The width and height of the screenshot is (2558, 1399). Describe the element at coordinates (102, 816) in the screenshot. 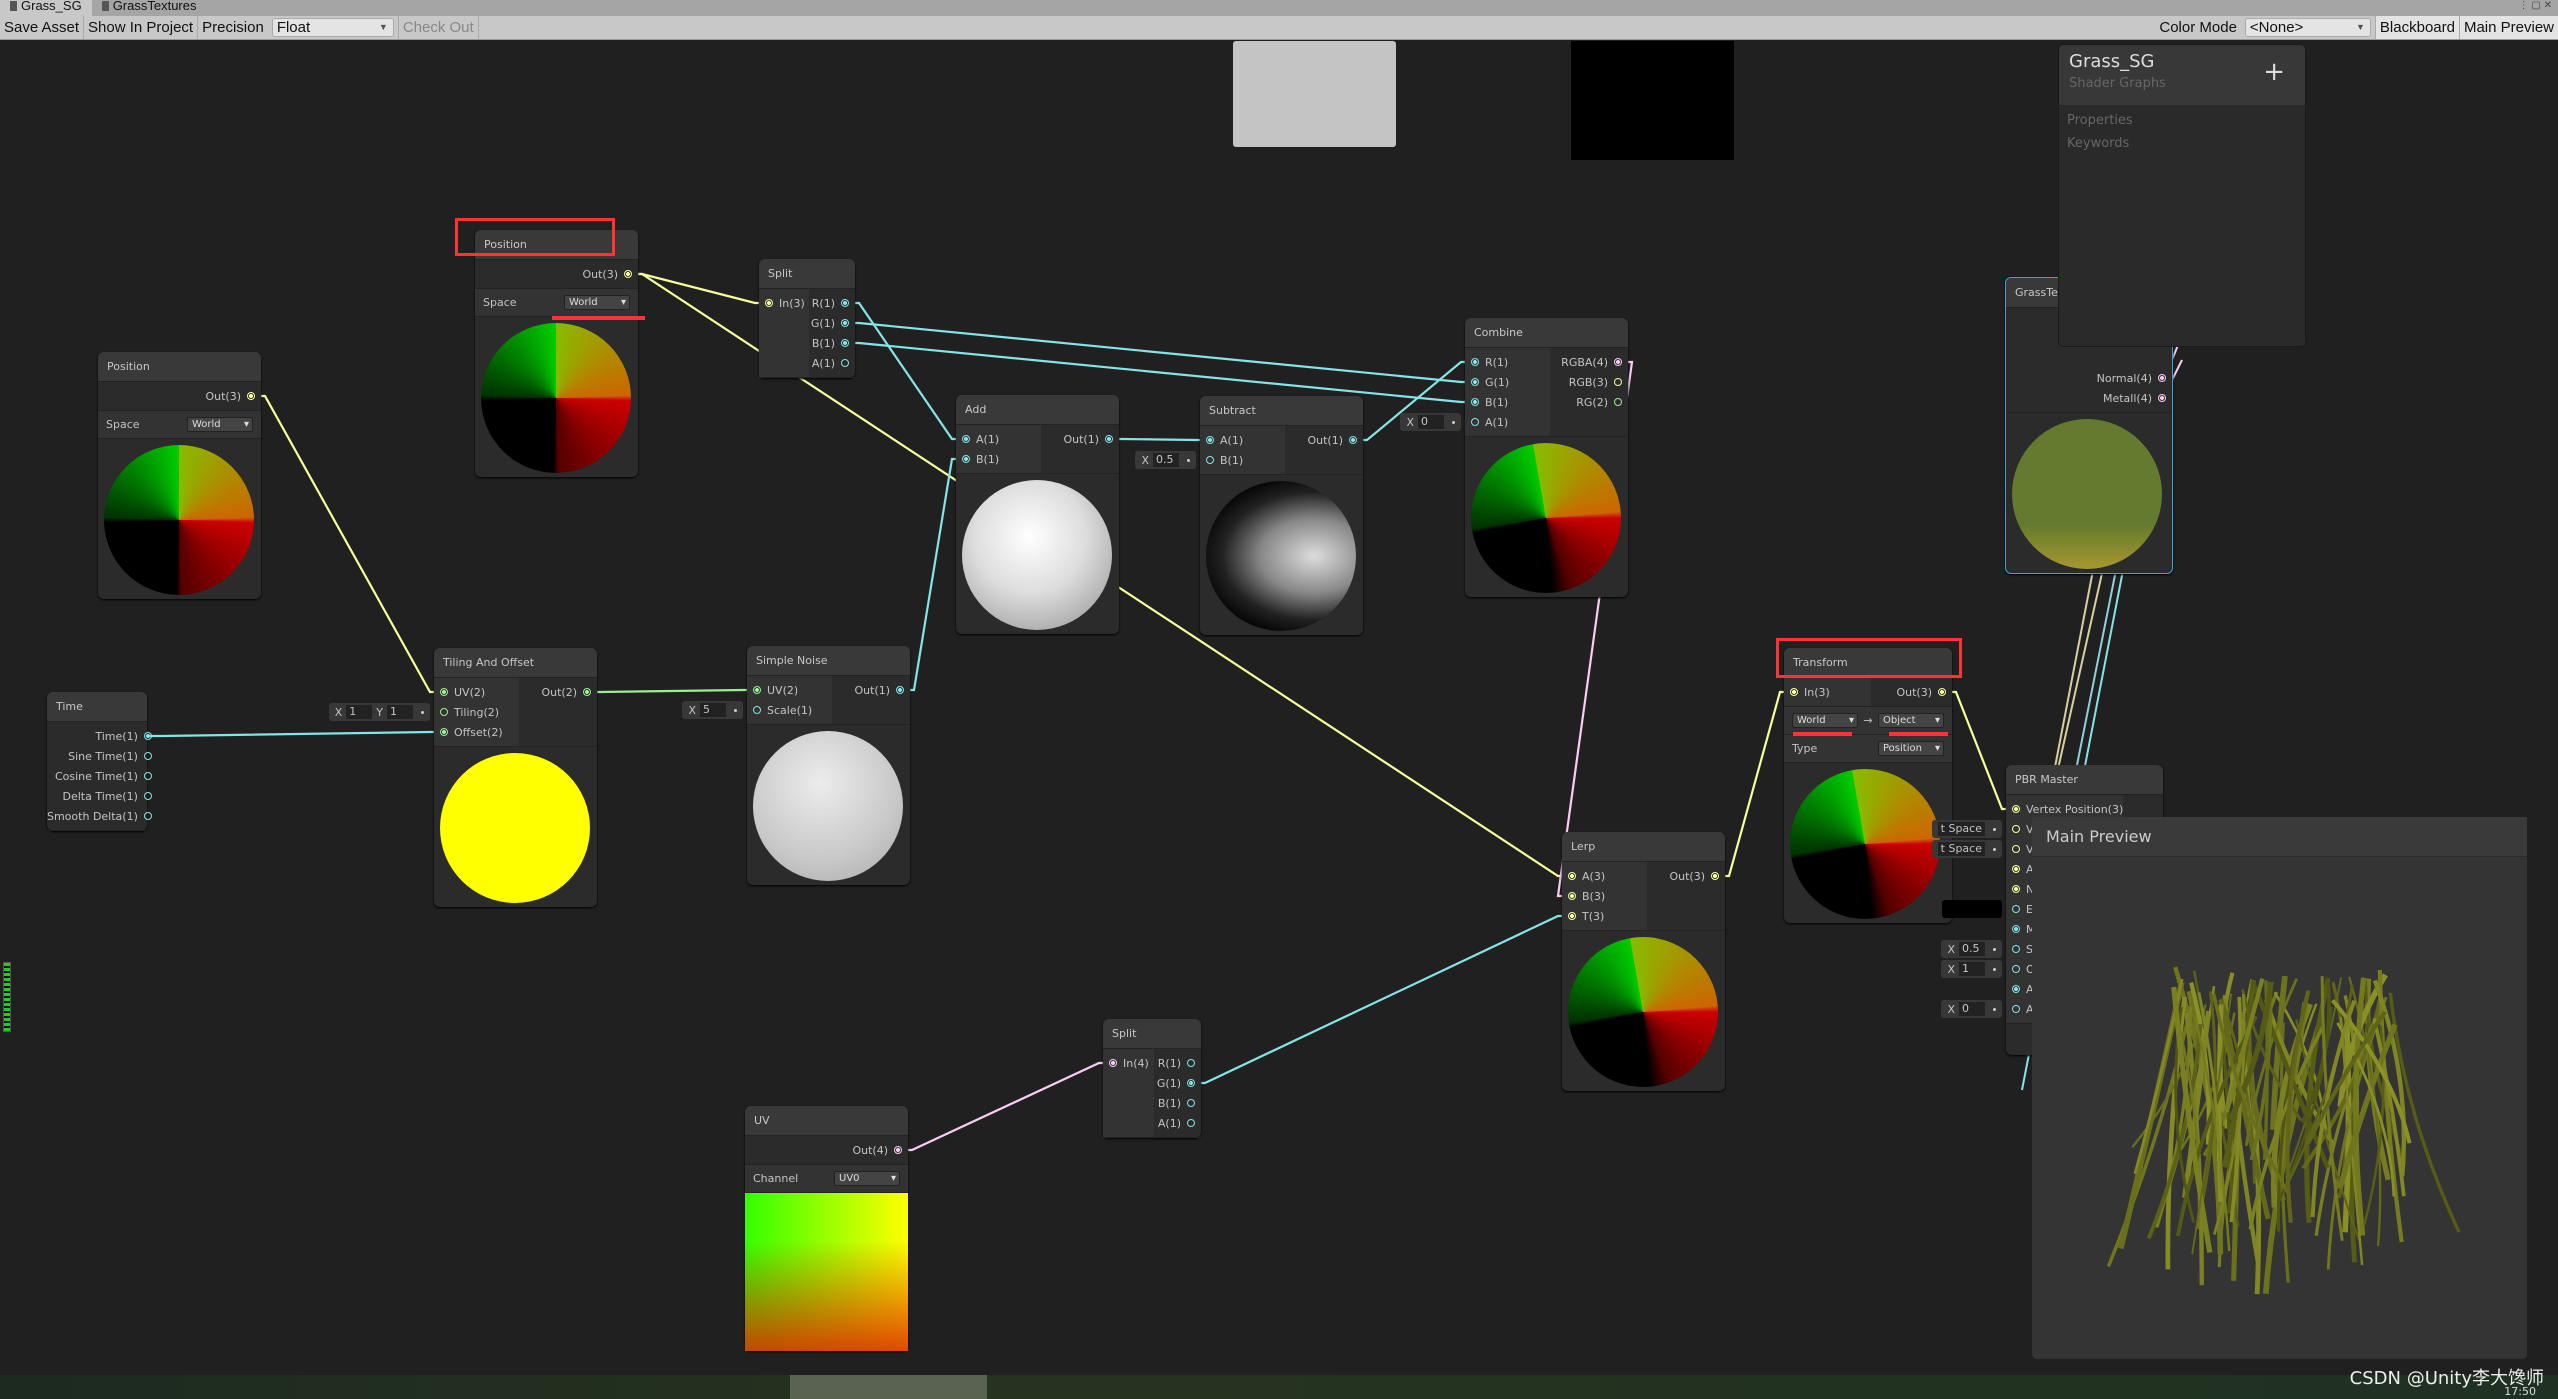

I see `output-port: Smooth Delta(1)` at that location.